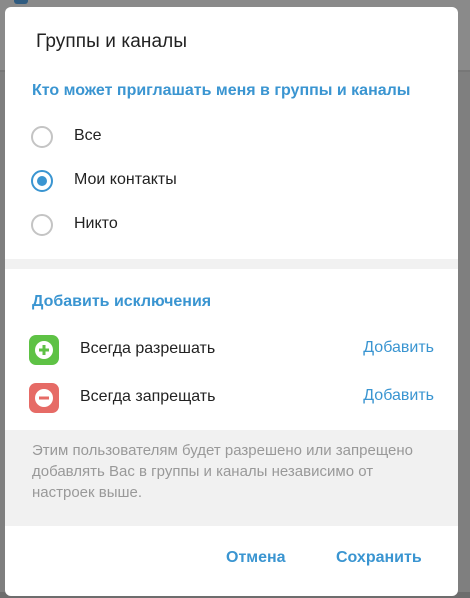 The image size is (470, 598). Describe the element at coordinates (112, 41) in the screenshot. I see `dialog-title: Группы и каналы` at that location.